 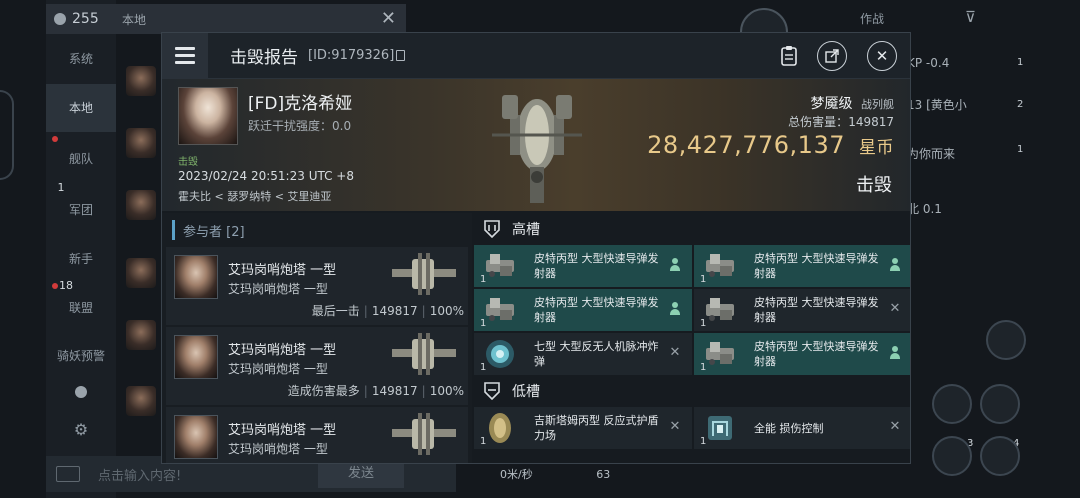 What do you see at coordinates (68, 474) in the screenshot?
I see `keyboard-icon` at bounding box center [68, 474].